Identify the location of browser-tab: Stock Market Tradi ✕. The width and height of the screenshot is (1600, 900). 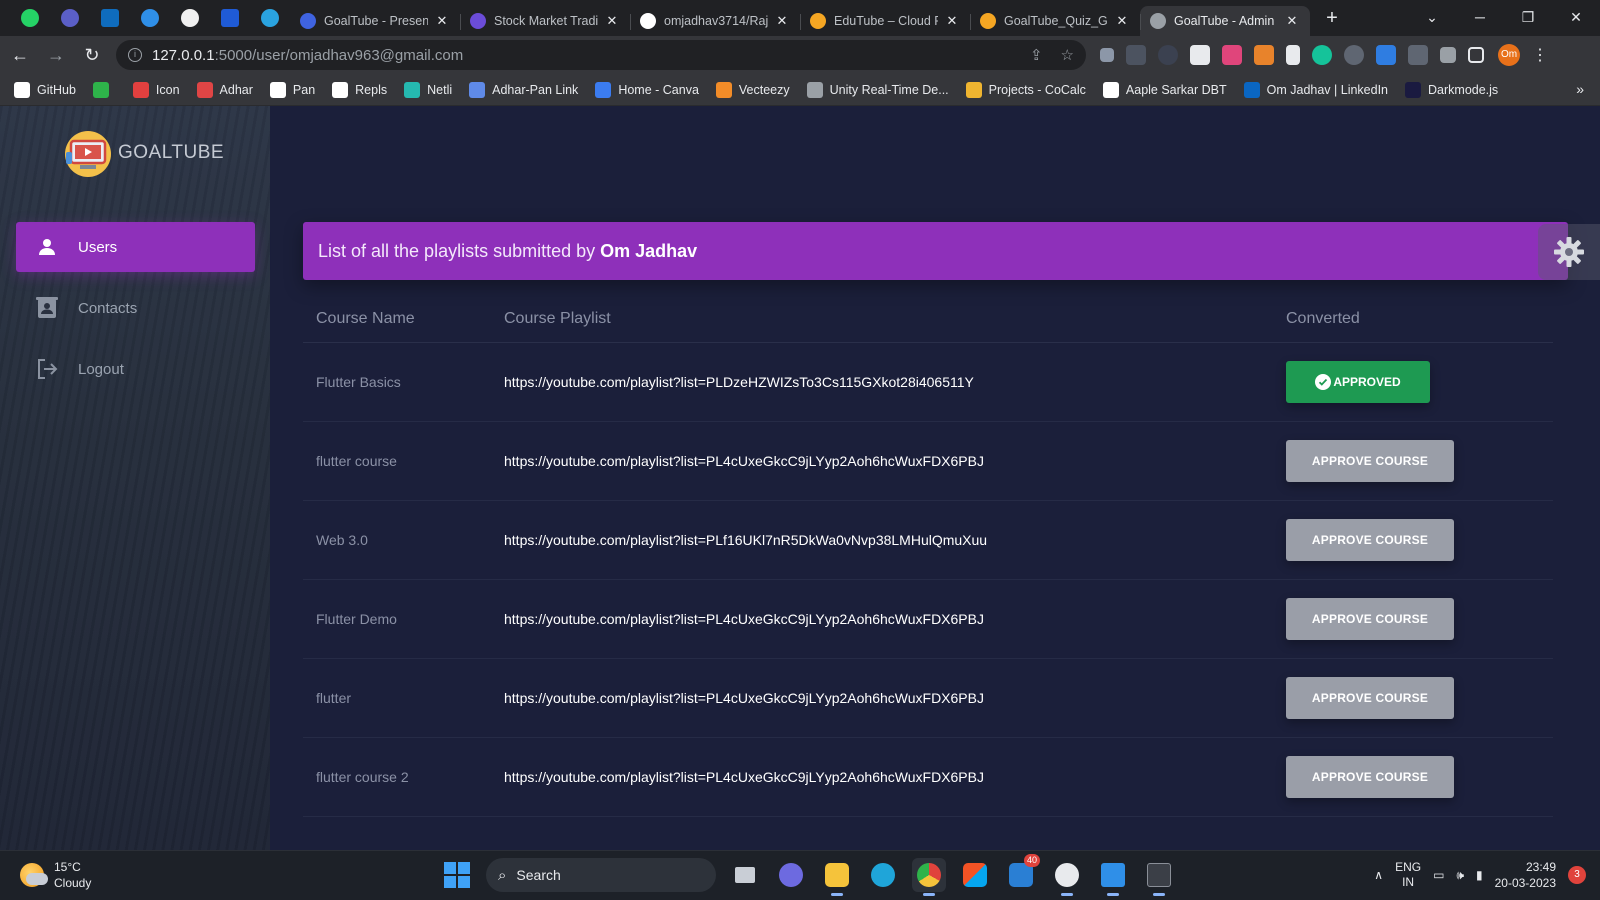
(545, 21).